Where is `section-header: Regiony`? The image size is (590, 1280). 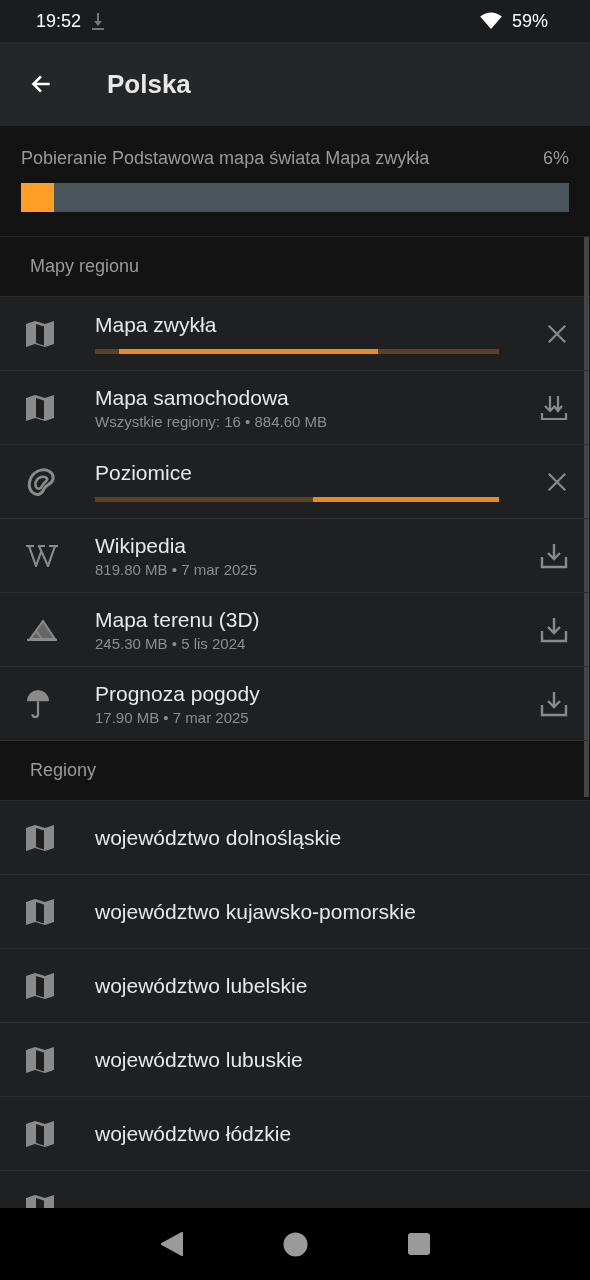
section-header: Regiony is located at coordinates (63, 770).